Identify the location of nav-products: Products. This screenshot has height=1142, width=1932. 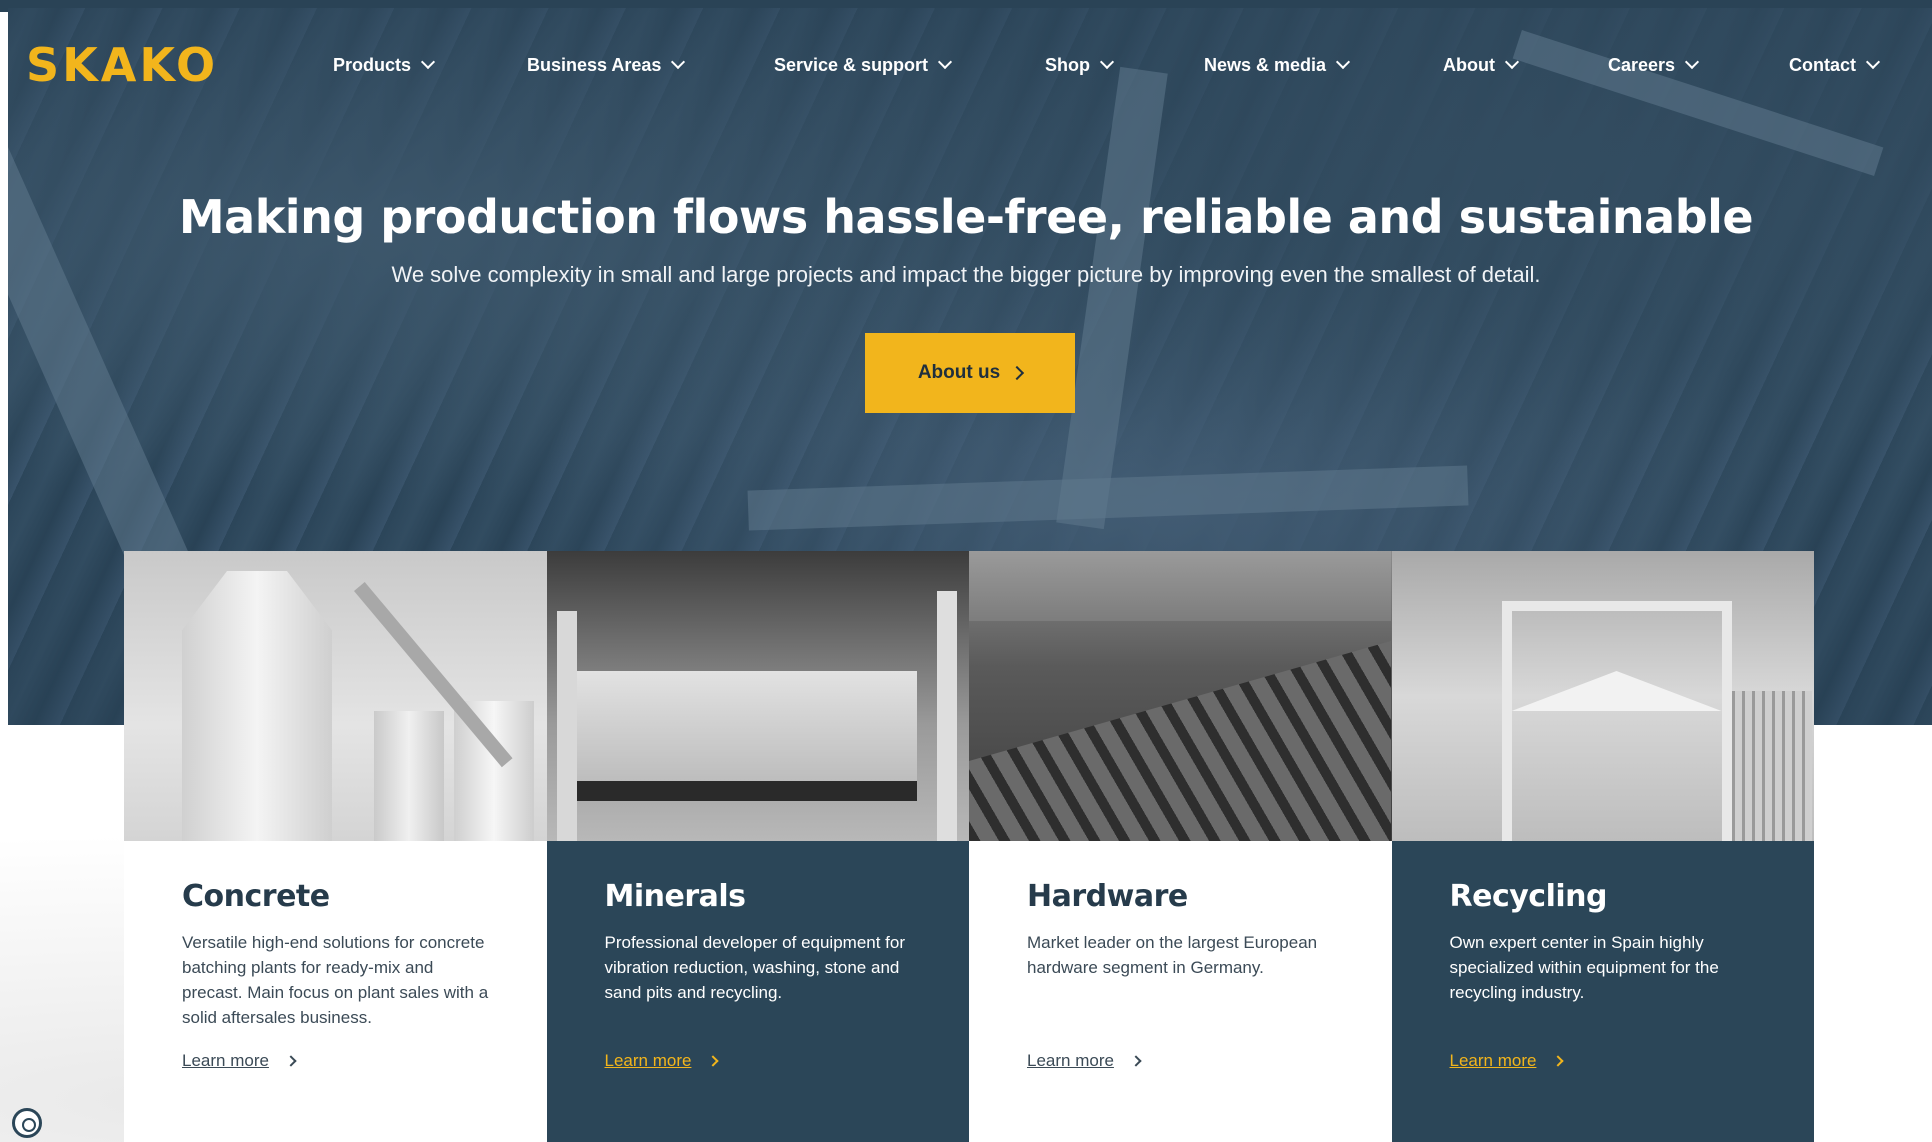
(384, 65).